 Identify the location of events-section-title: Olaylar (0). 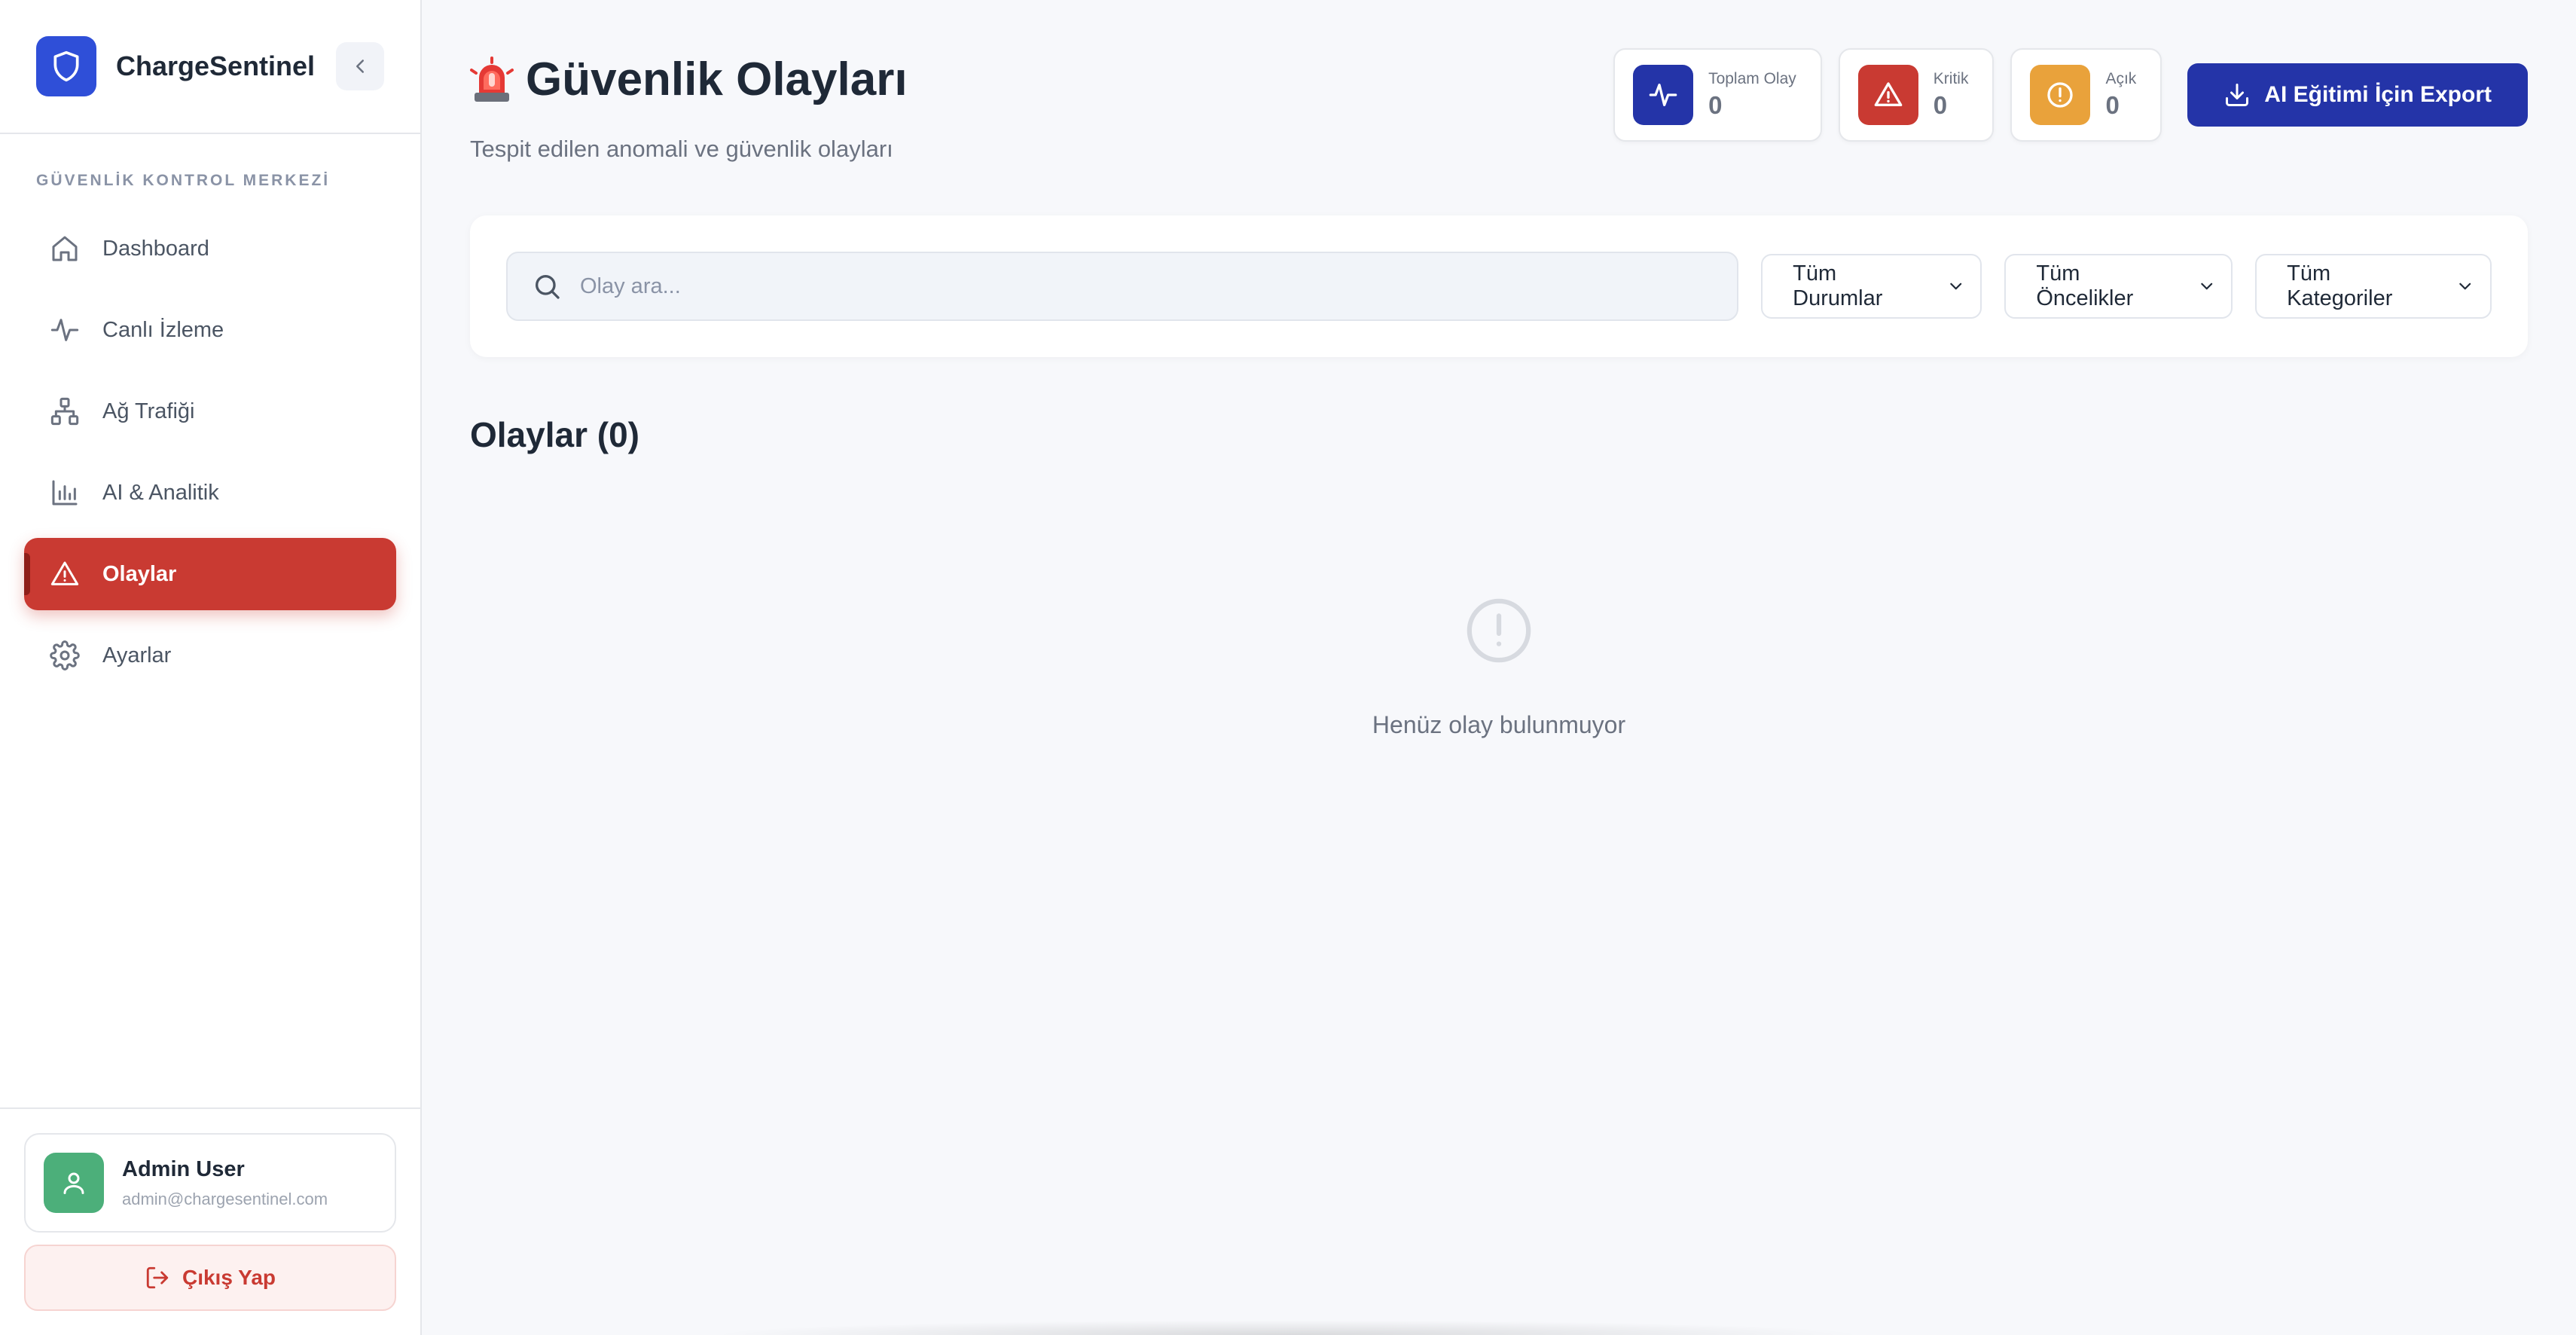
(555, 434).